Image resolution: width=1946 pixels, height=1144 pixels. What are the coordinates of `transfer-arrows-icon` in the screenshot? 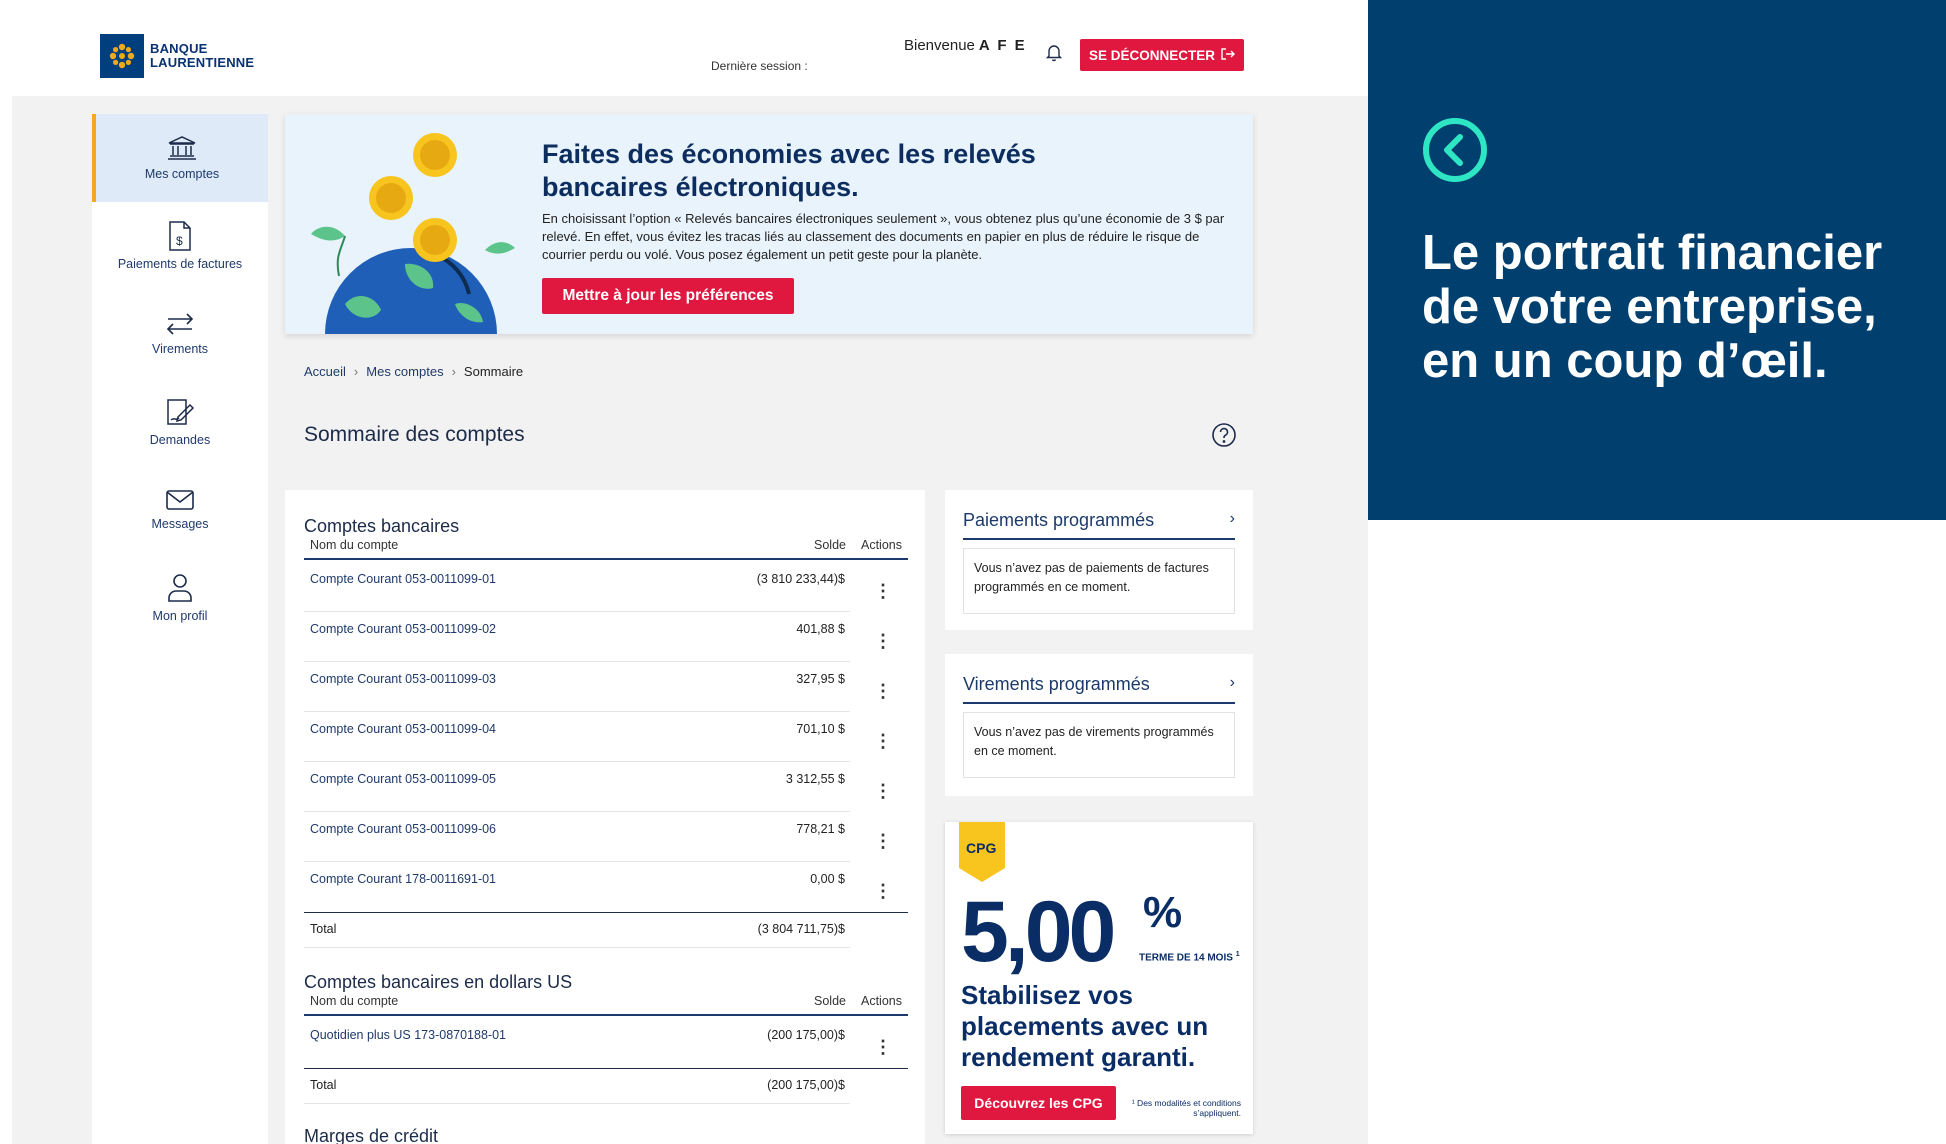 It's located at (180, 324).